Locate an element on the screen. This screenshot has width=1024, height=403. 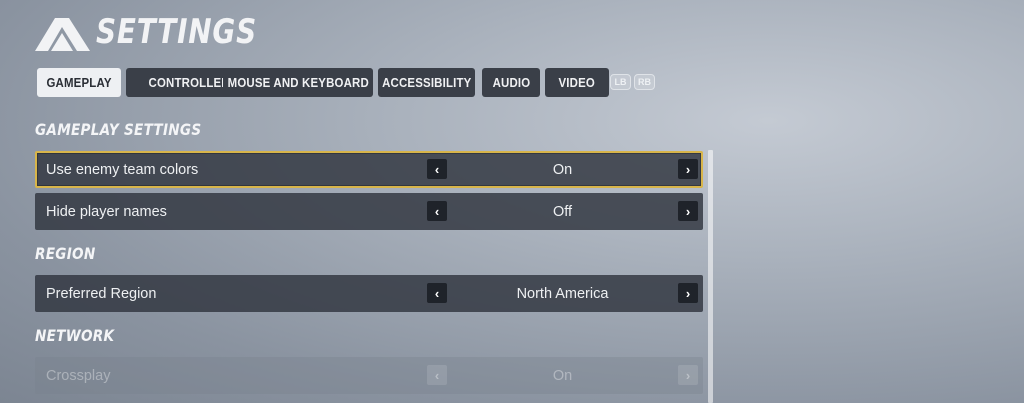
tab-accessibility: ACCESSIBILITY is located at coordinates (426, 82).